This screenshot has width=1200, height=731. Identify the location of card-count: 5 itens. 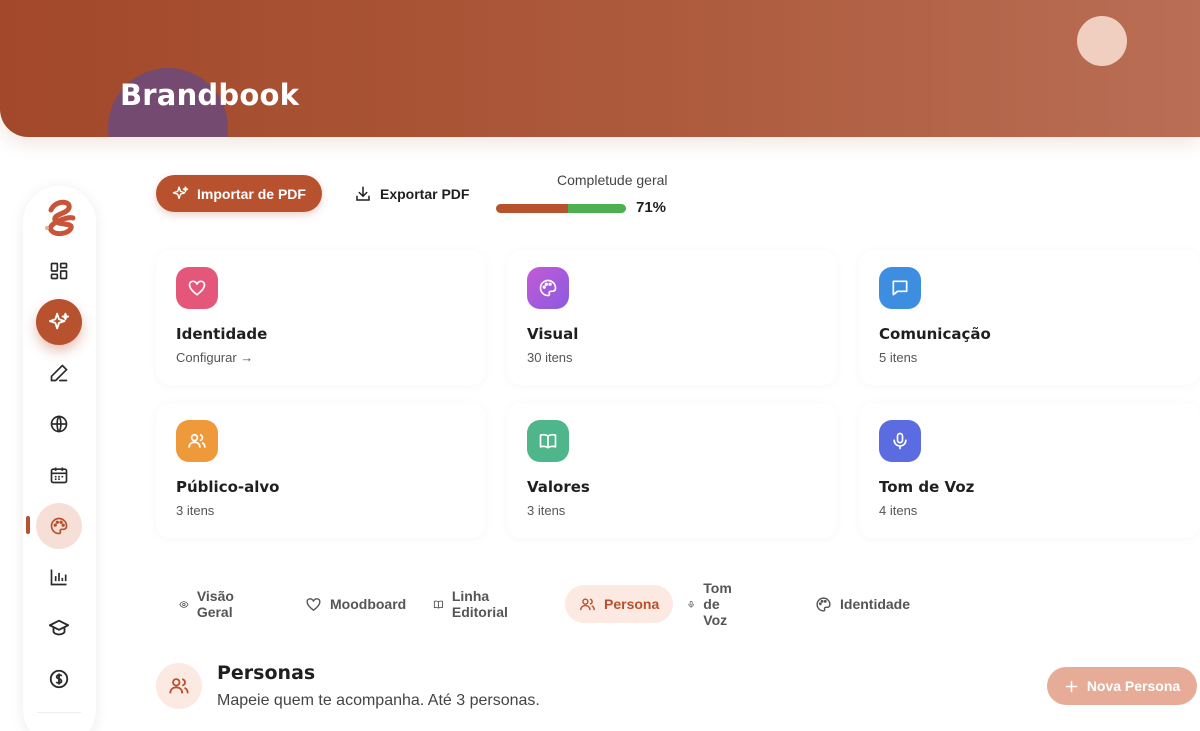
(898, 357).